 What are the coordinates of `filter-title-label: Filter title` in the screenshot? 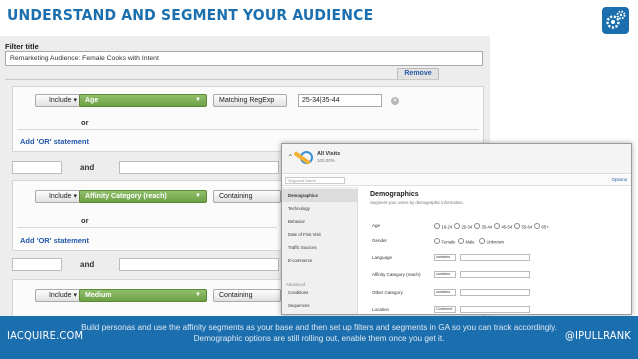 It's located at (22, 46).